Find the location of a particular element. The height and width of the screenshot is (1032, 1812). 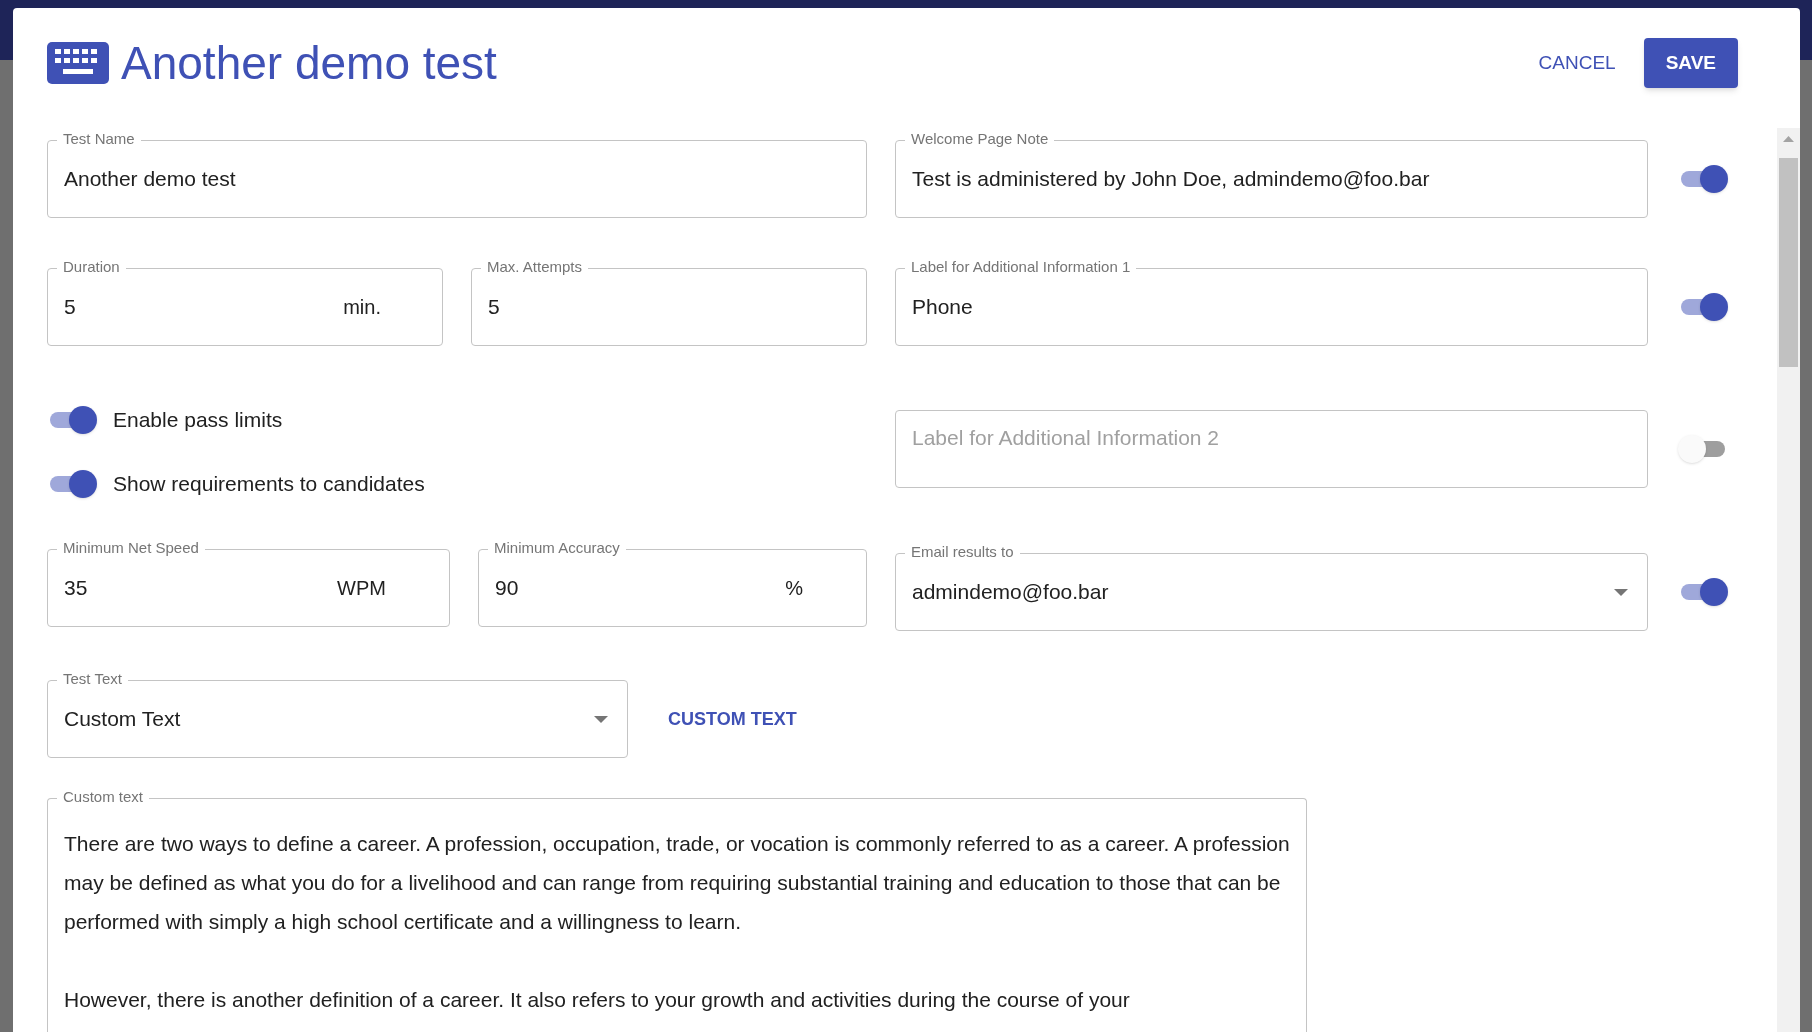

save-button: SAVE is located at coordinates (1690, 63).